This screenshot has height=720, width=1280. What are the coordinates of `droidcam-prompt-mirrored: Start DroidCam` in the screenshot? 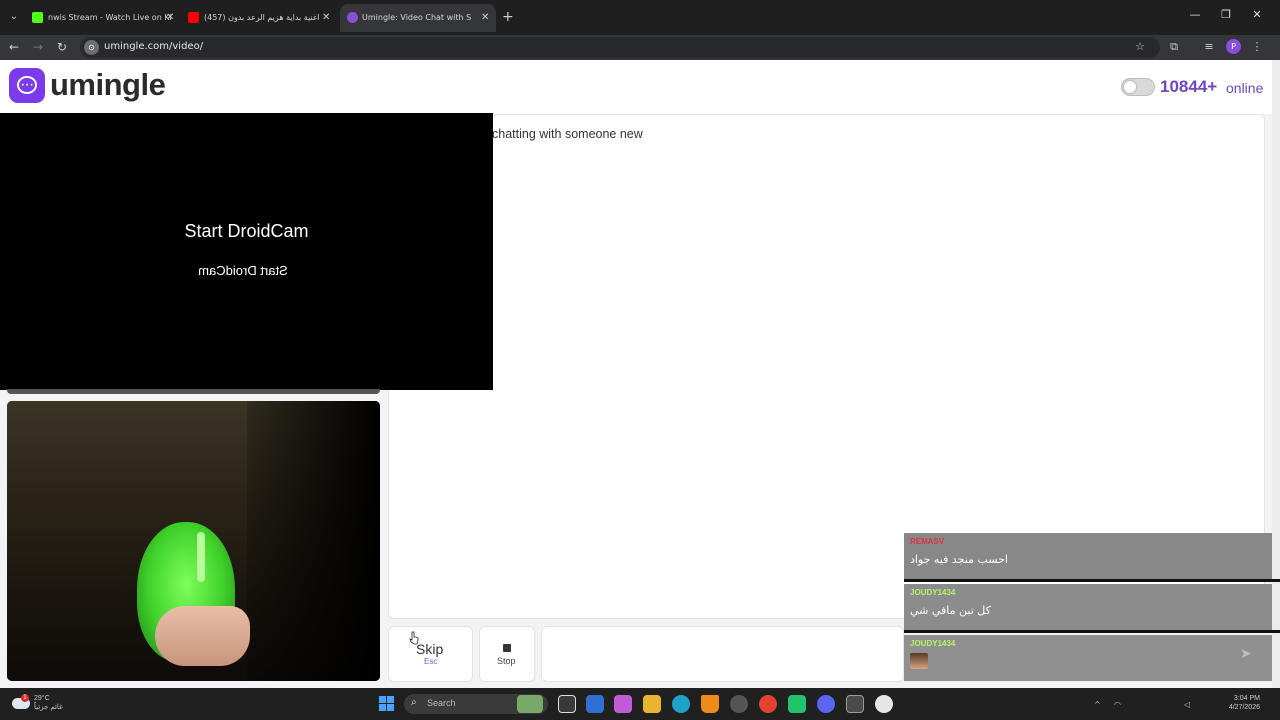 It's located at (243, 270).